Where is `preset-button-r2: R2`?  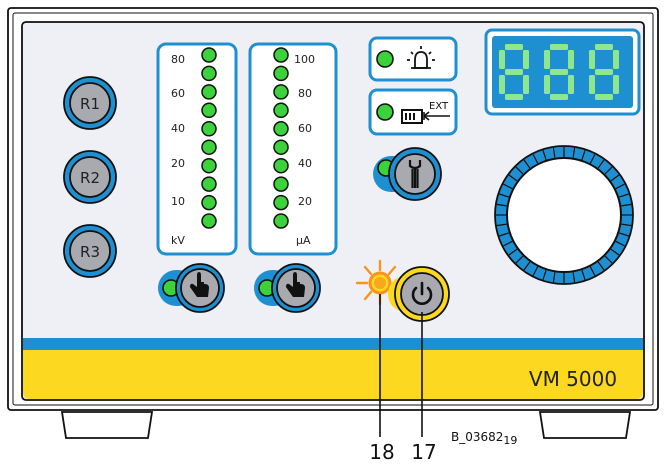 preset-button-r2: R2 is located at coordinates (90, 177).